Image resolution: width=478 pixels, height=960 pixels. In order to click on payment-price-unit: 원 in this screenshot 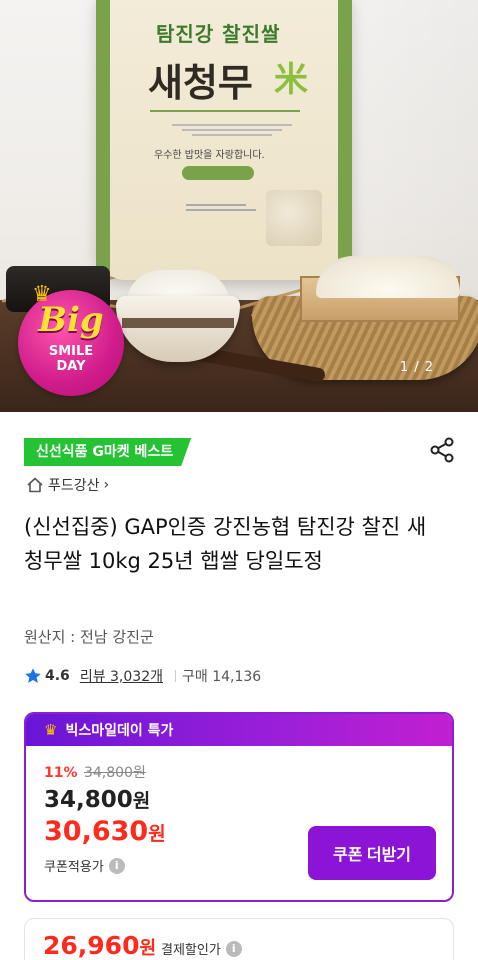, I will do `click(148, 948)`.